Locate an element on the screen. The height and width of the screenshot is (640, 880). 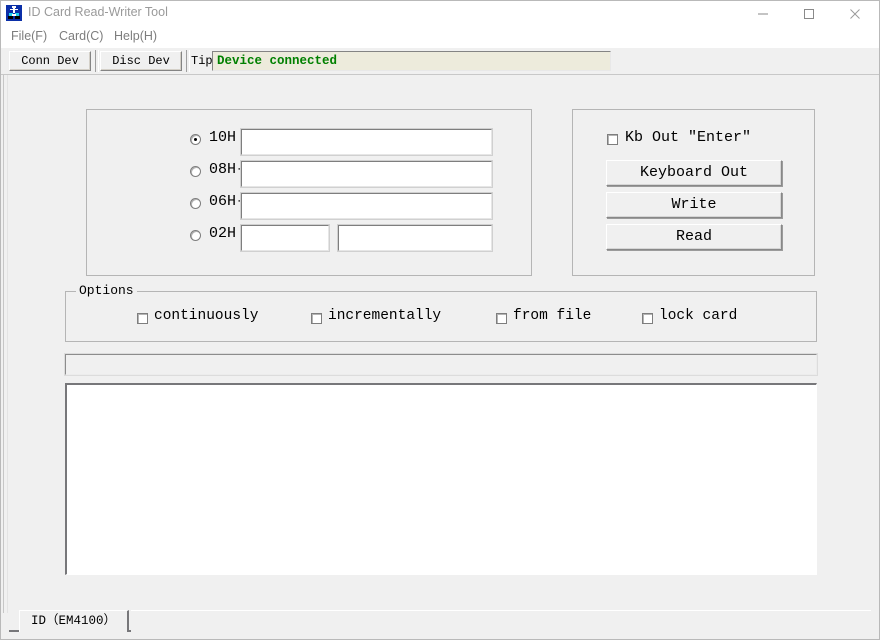
menu-item-help: Help(H) is located at coordinates (135, 36).